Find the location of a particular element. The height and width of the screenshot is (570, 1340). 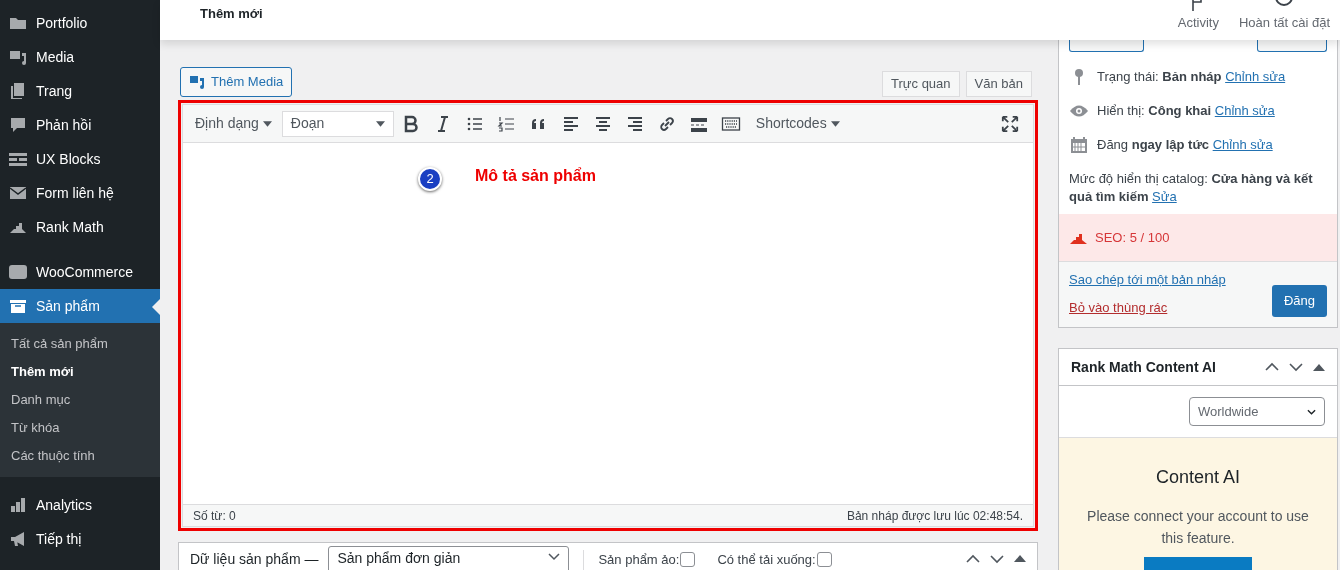

edit-link: Sửa is located at coordinates (1164, 196).